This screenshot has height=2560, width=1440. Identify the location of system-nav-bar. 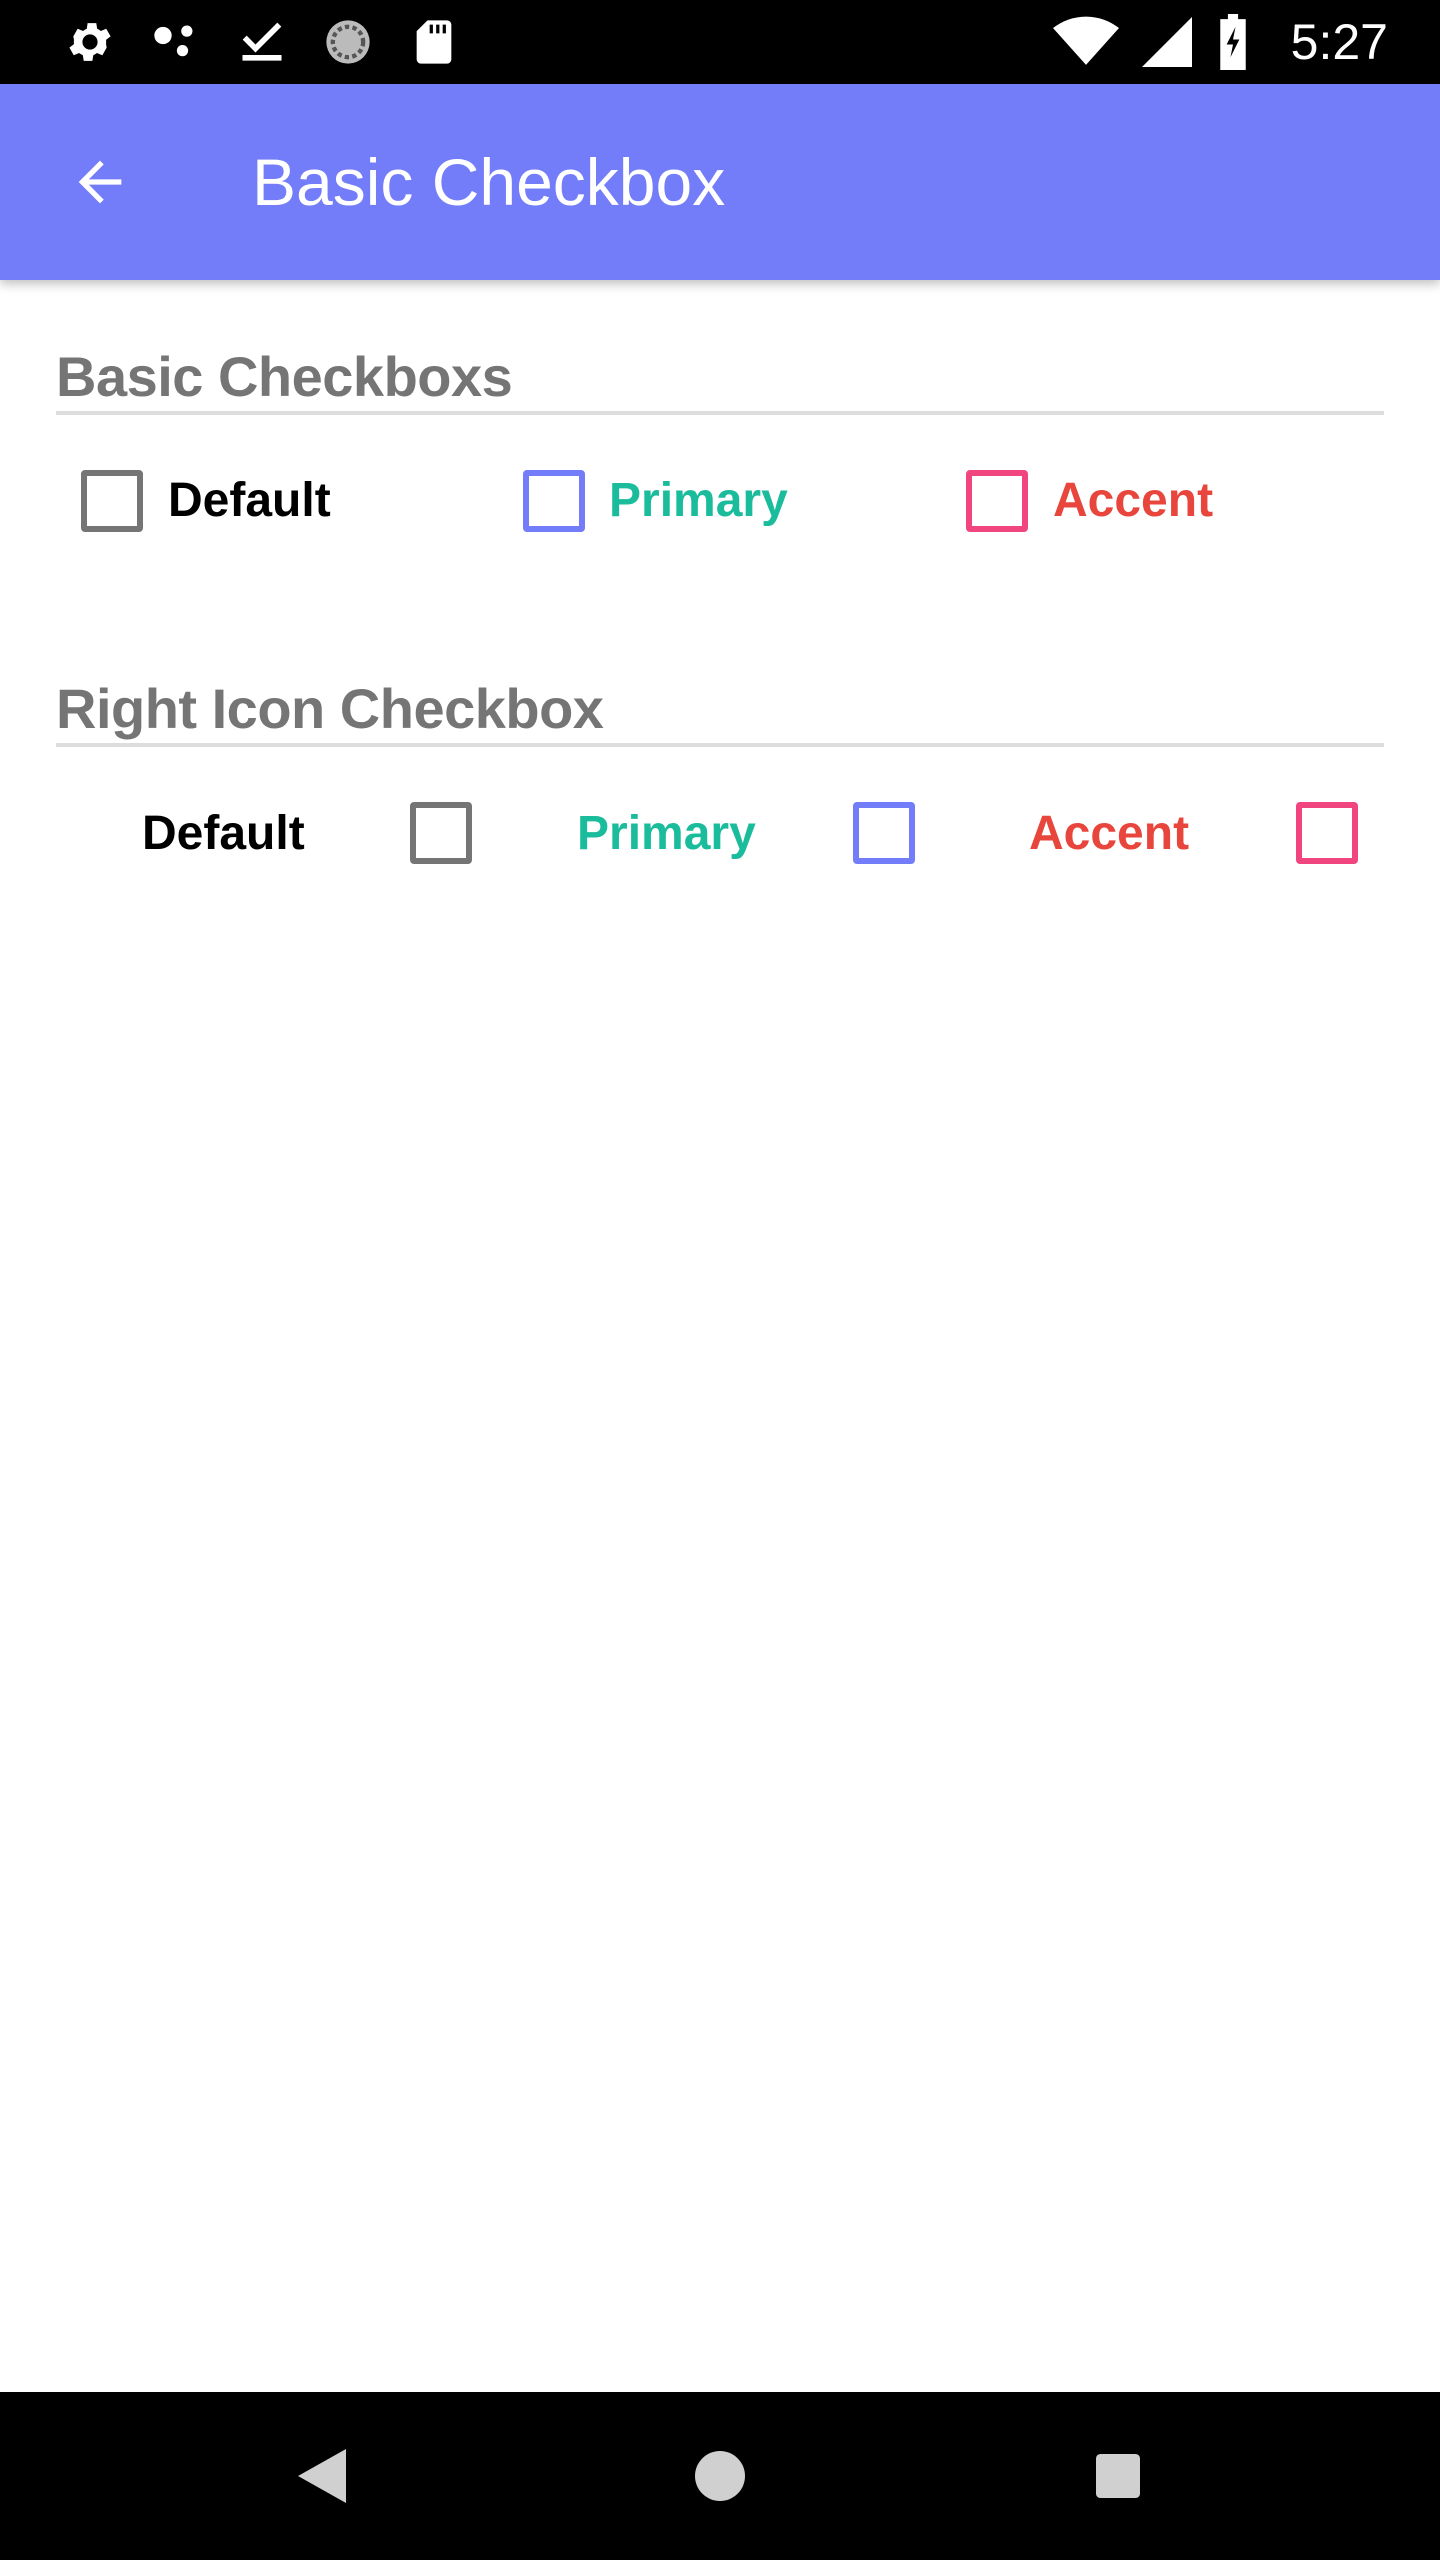
(720, 2476).